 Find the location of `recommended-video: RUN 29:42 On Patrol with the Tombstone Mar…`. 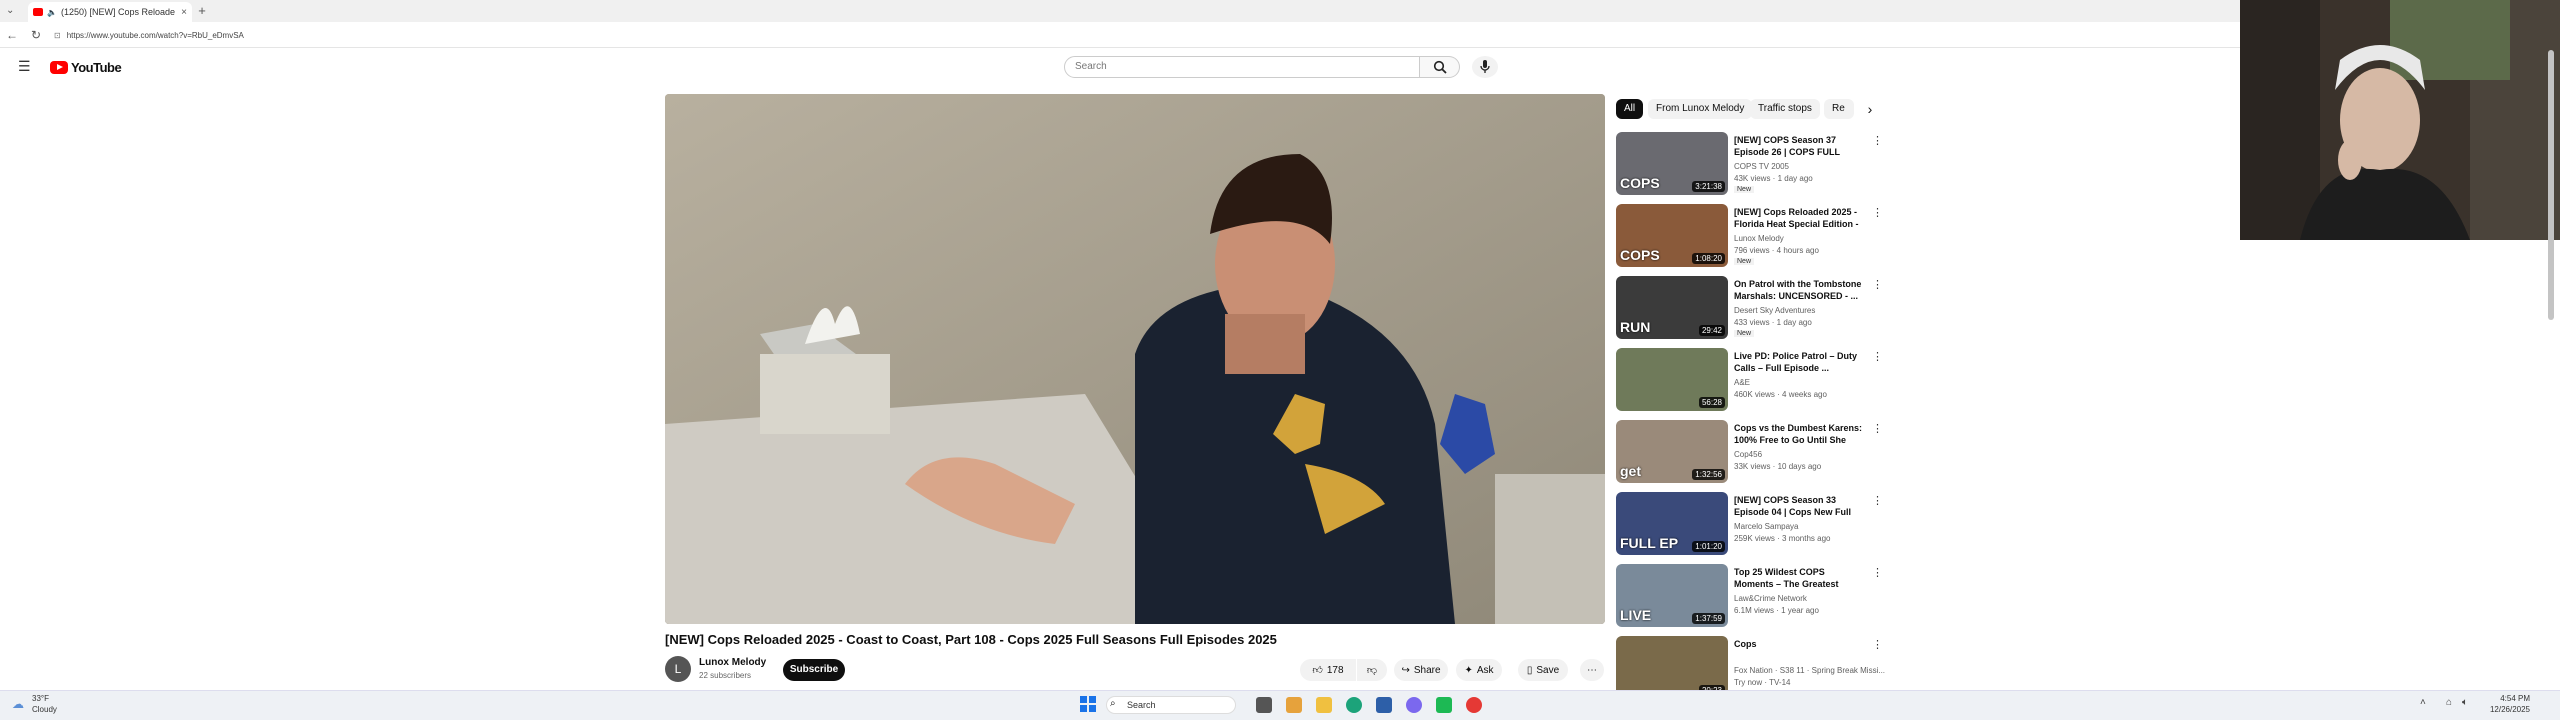

recommended-video: RUN 29:42 On Patrol with the Tombstone Mar… is located at coordinates (1751, 312).